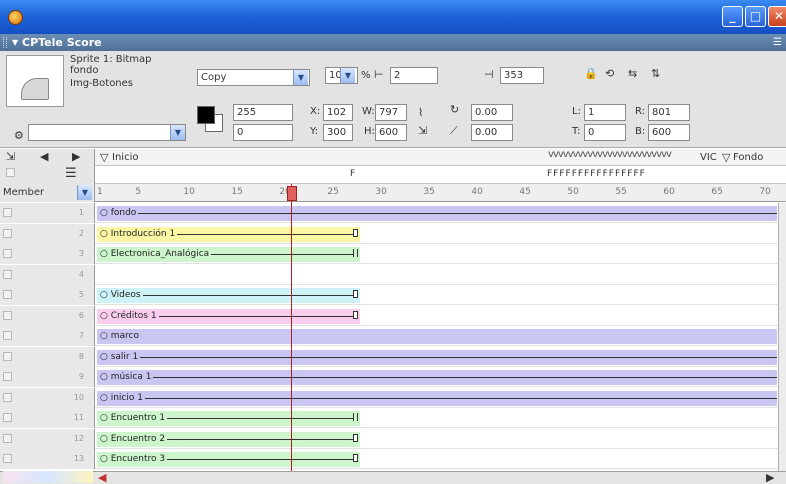  Describe the element at coordinates (177, 132) in the screenshot. I see `chevron-down-icon: ▼` at that location.